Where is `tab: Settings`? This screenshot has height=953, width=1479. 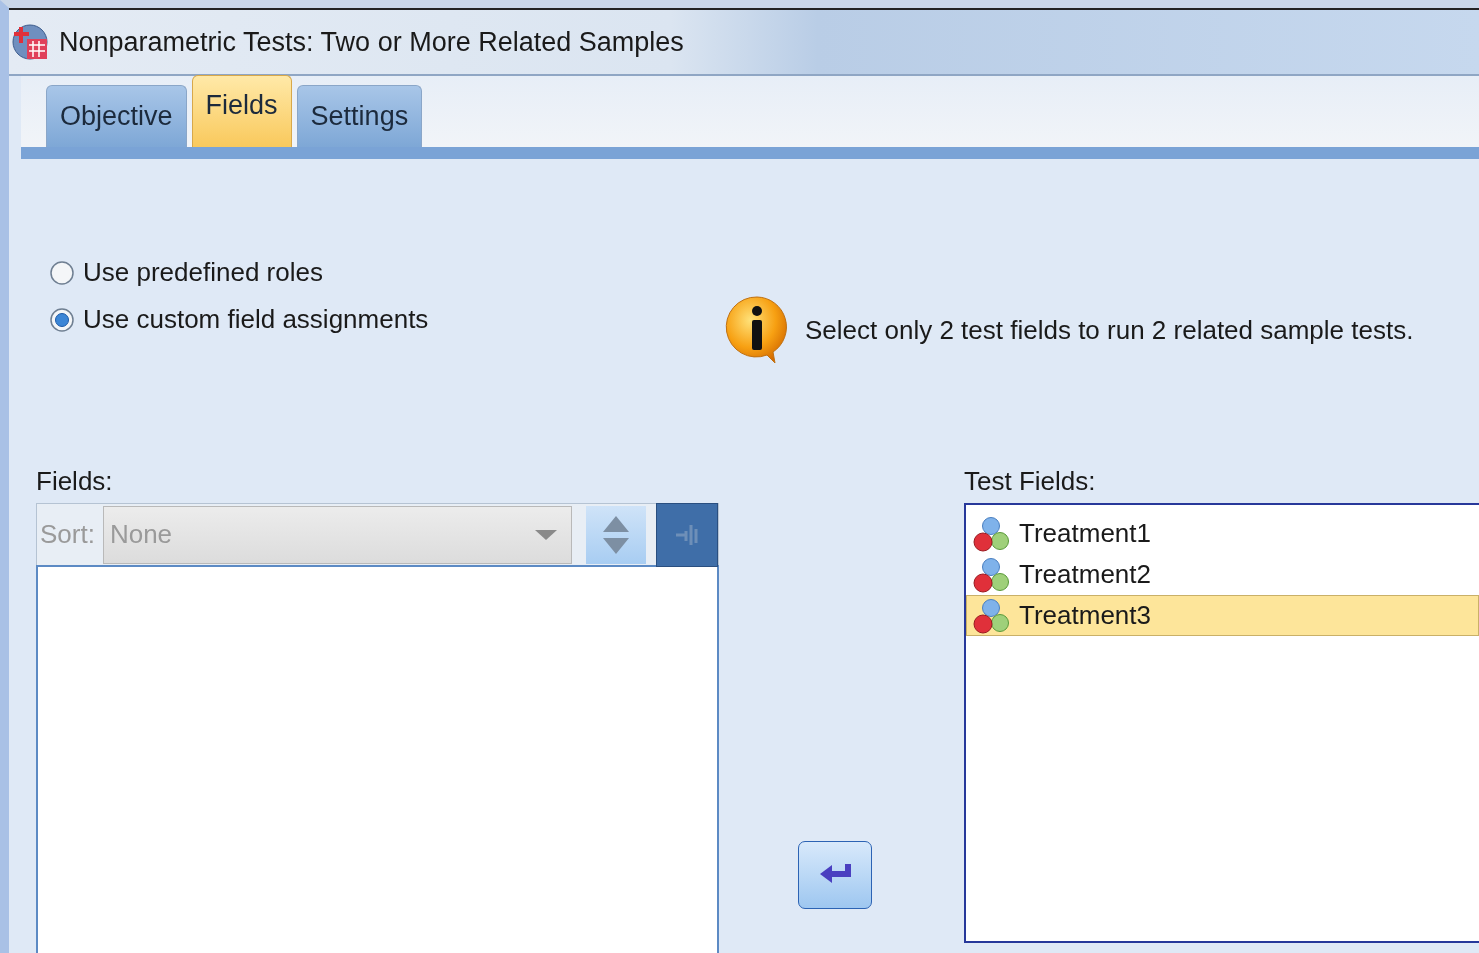
tab: Settings is located at coordinates (359, 116).